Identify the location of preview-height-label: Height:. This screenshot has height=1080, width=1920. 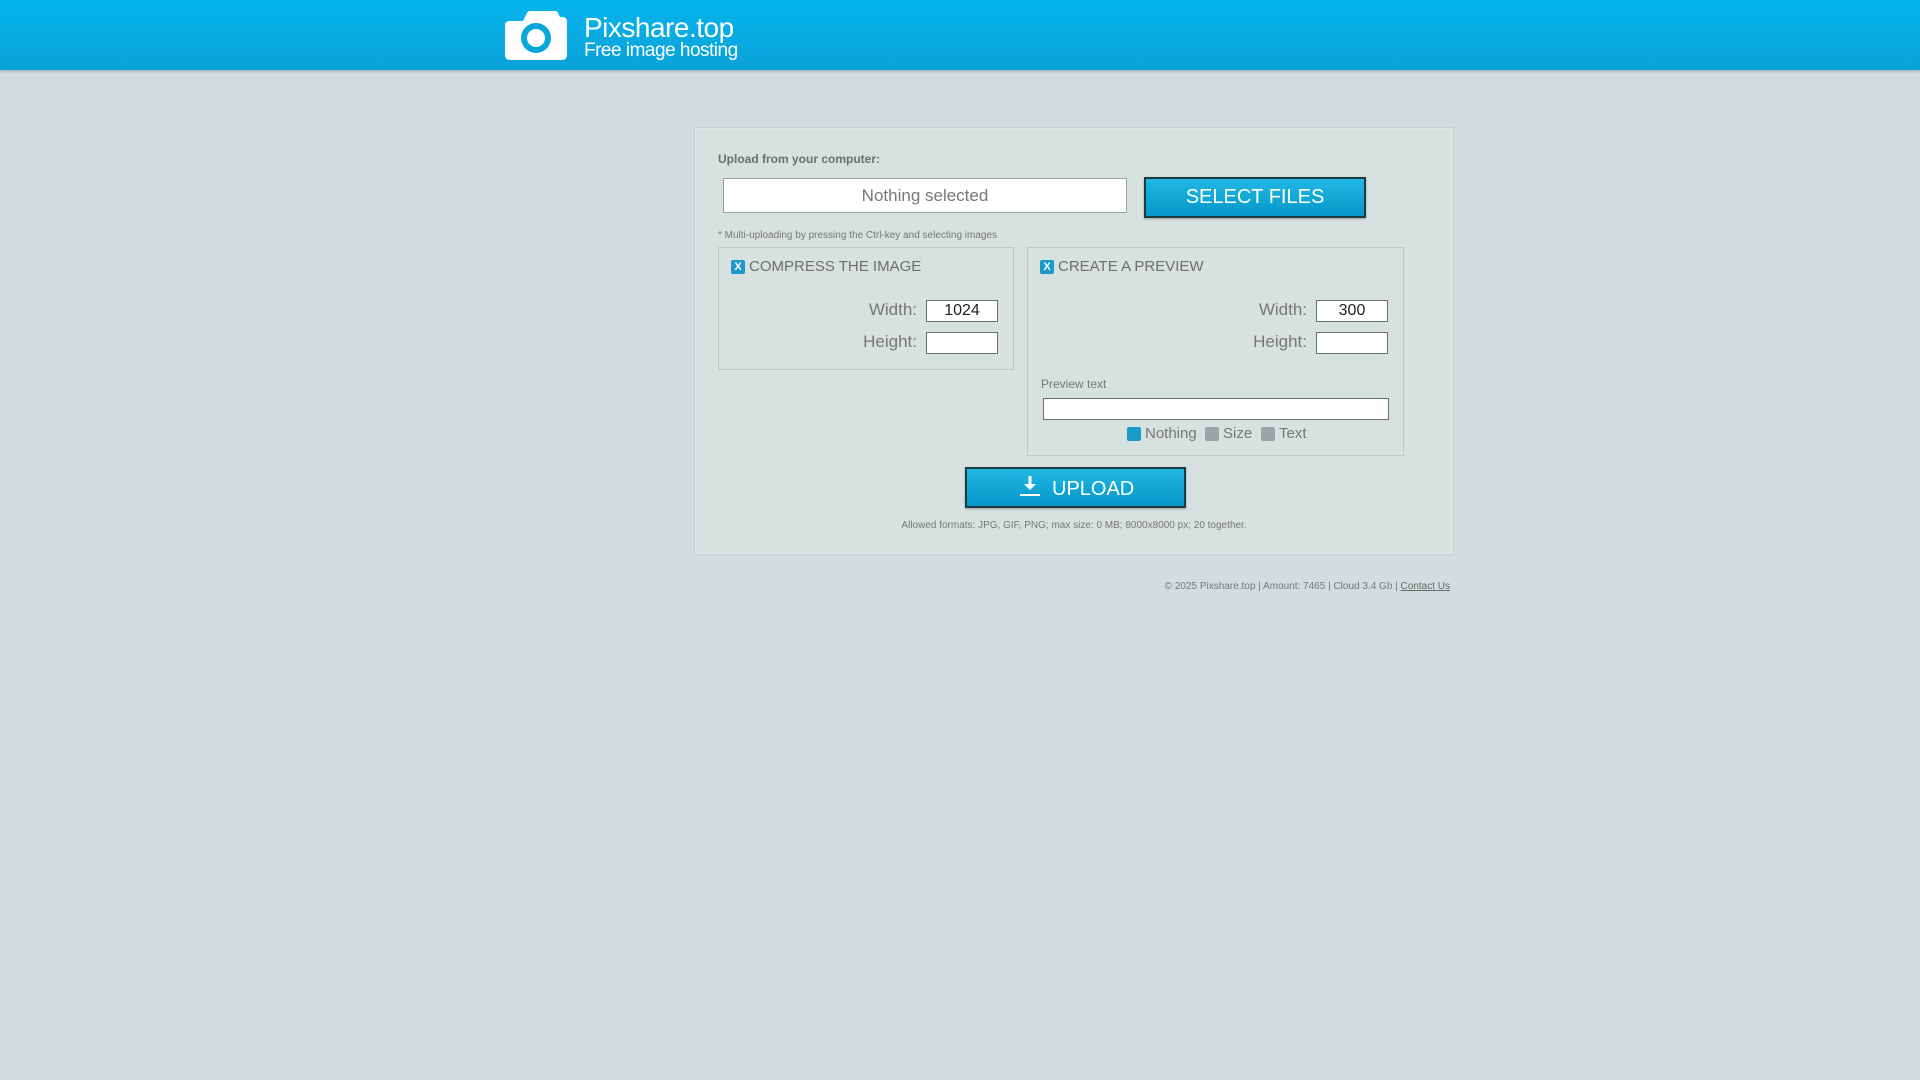
(1280, 341).